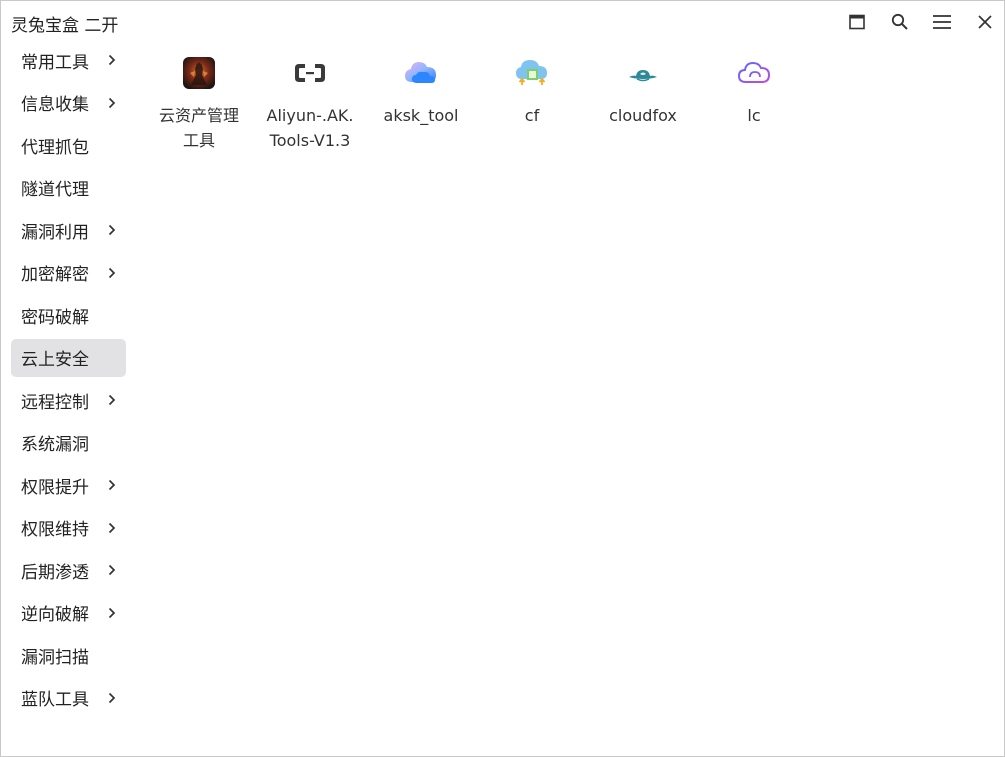 This screenshot has height=757, width=1005. Describe the element at coordinates (754, 115) in the screenshot. I see `app-label: lc` at that location.